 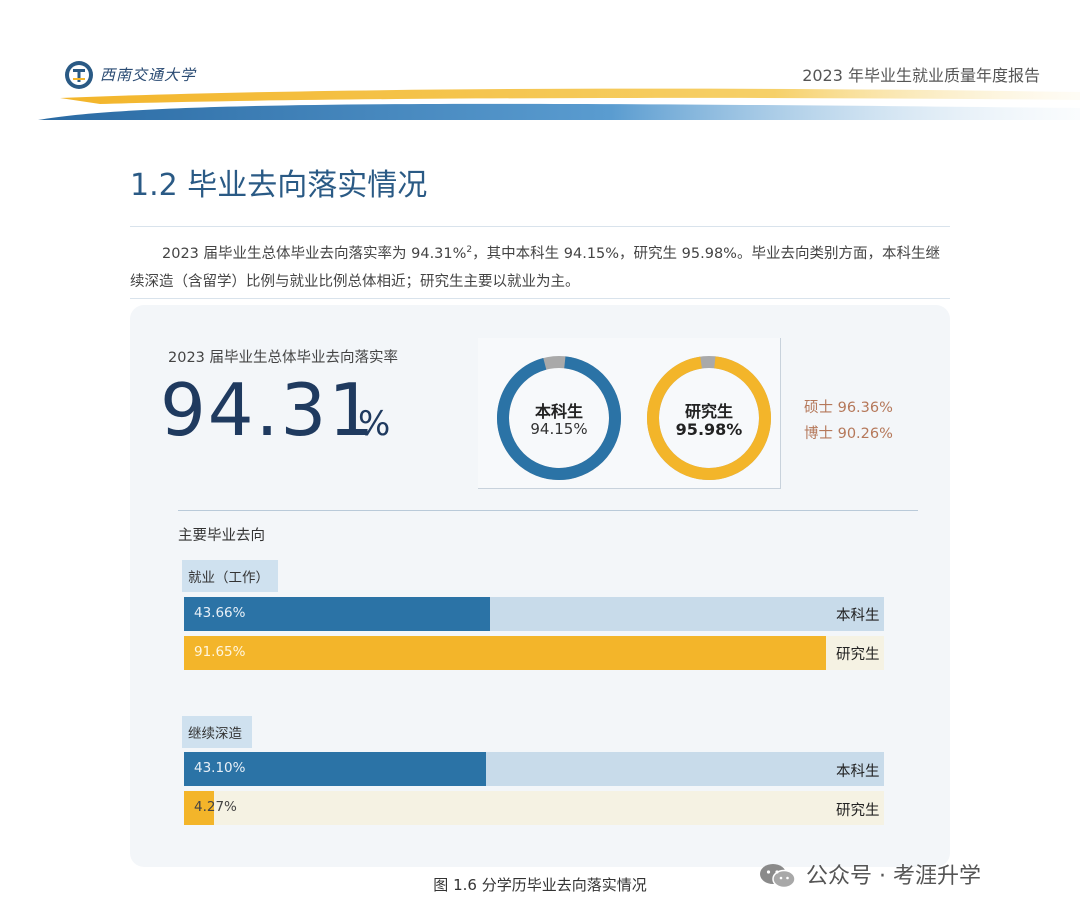 I want to click on overall-rate-value: 94.31, so click(x=268, y=410).